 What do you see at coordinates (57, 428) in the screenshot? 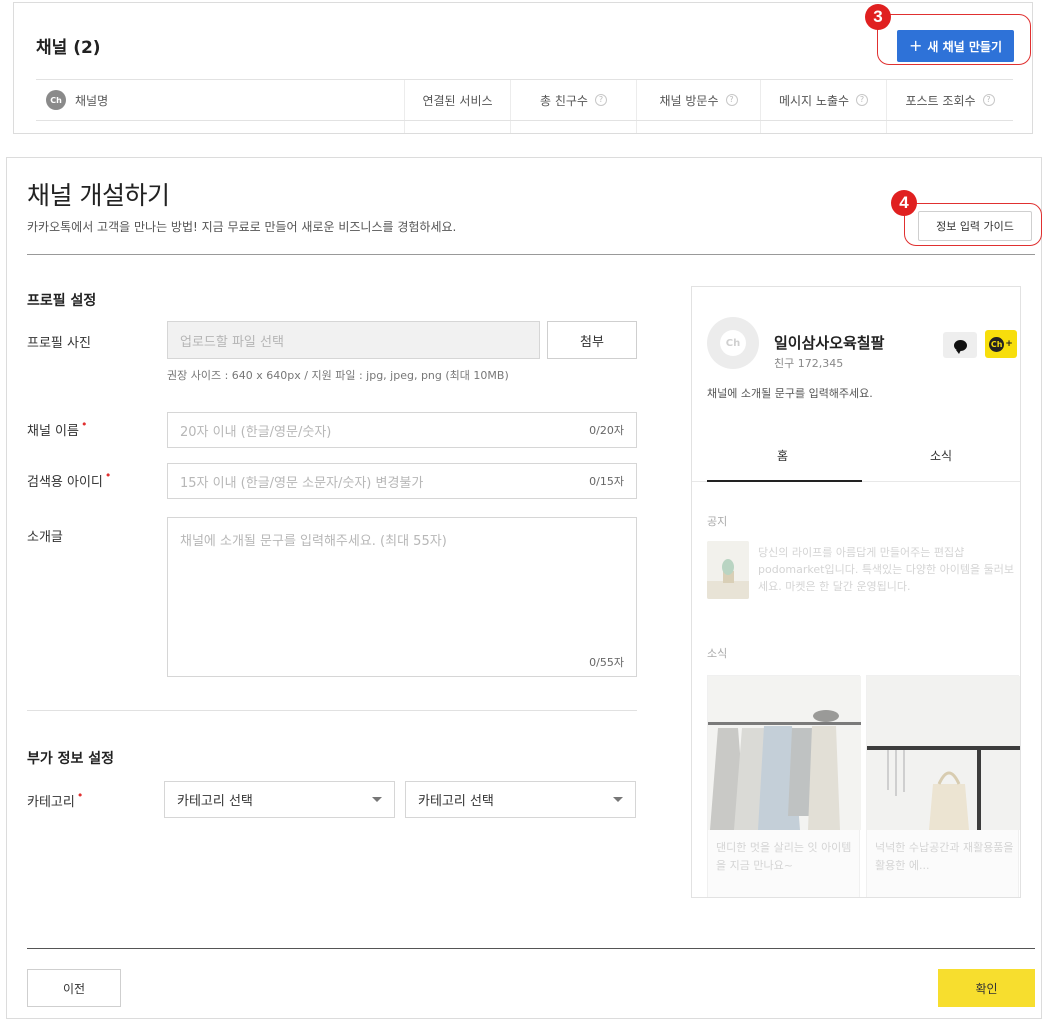
I see `channel-name-label: 채널 이름 •` at bounding box center [57, 428].